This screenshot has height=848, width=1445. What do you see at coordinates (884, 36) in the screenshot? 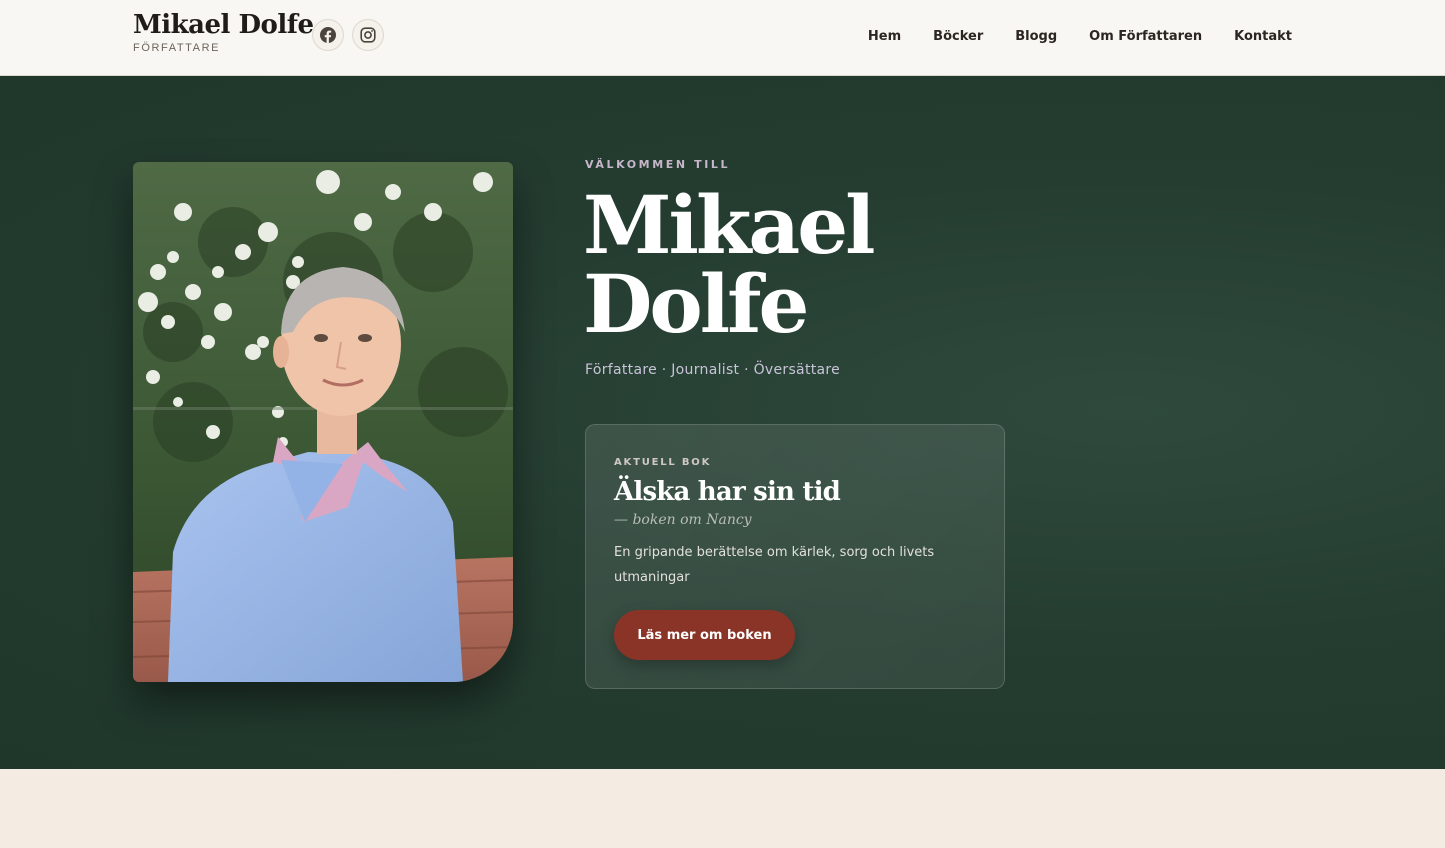
I see `nav-item-hem: Hem` at bounding box center [884, 36].